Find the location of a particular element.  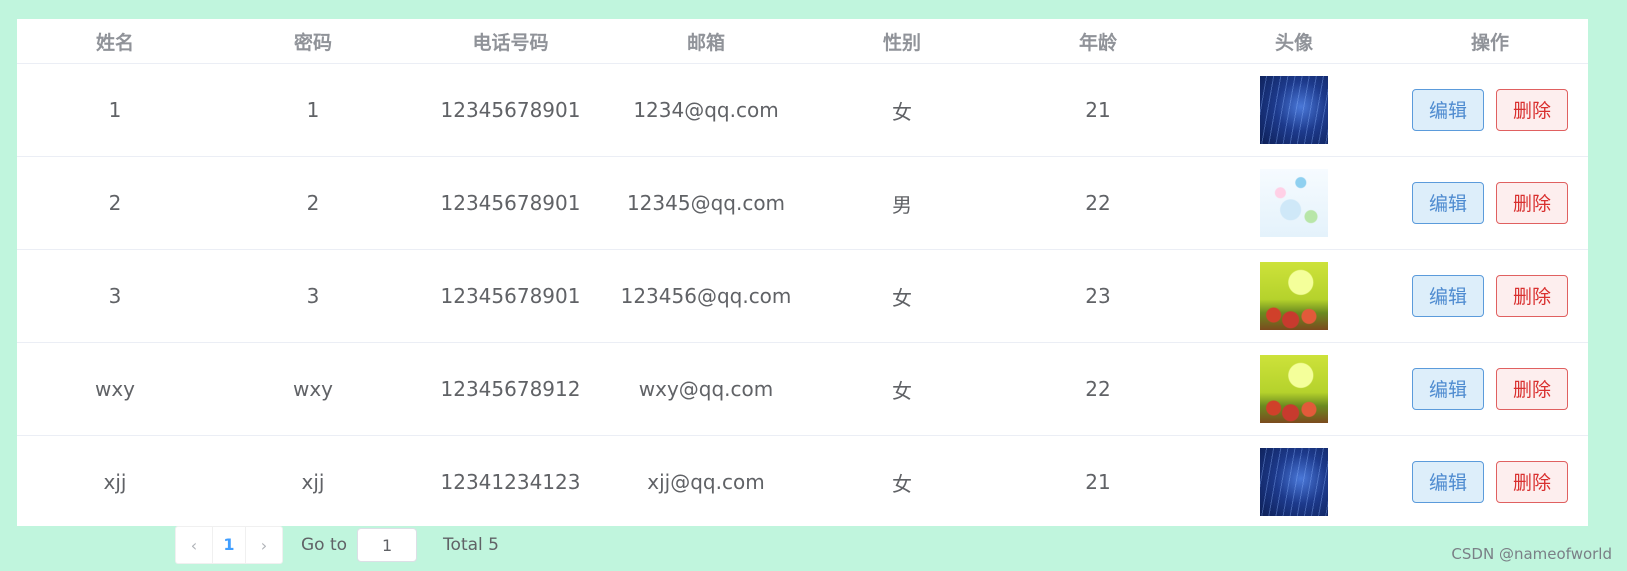

cell-email: 123456@qq.com is located at coordinates (706, 296).